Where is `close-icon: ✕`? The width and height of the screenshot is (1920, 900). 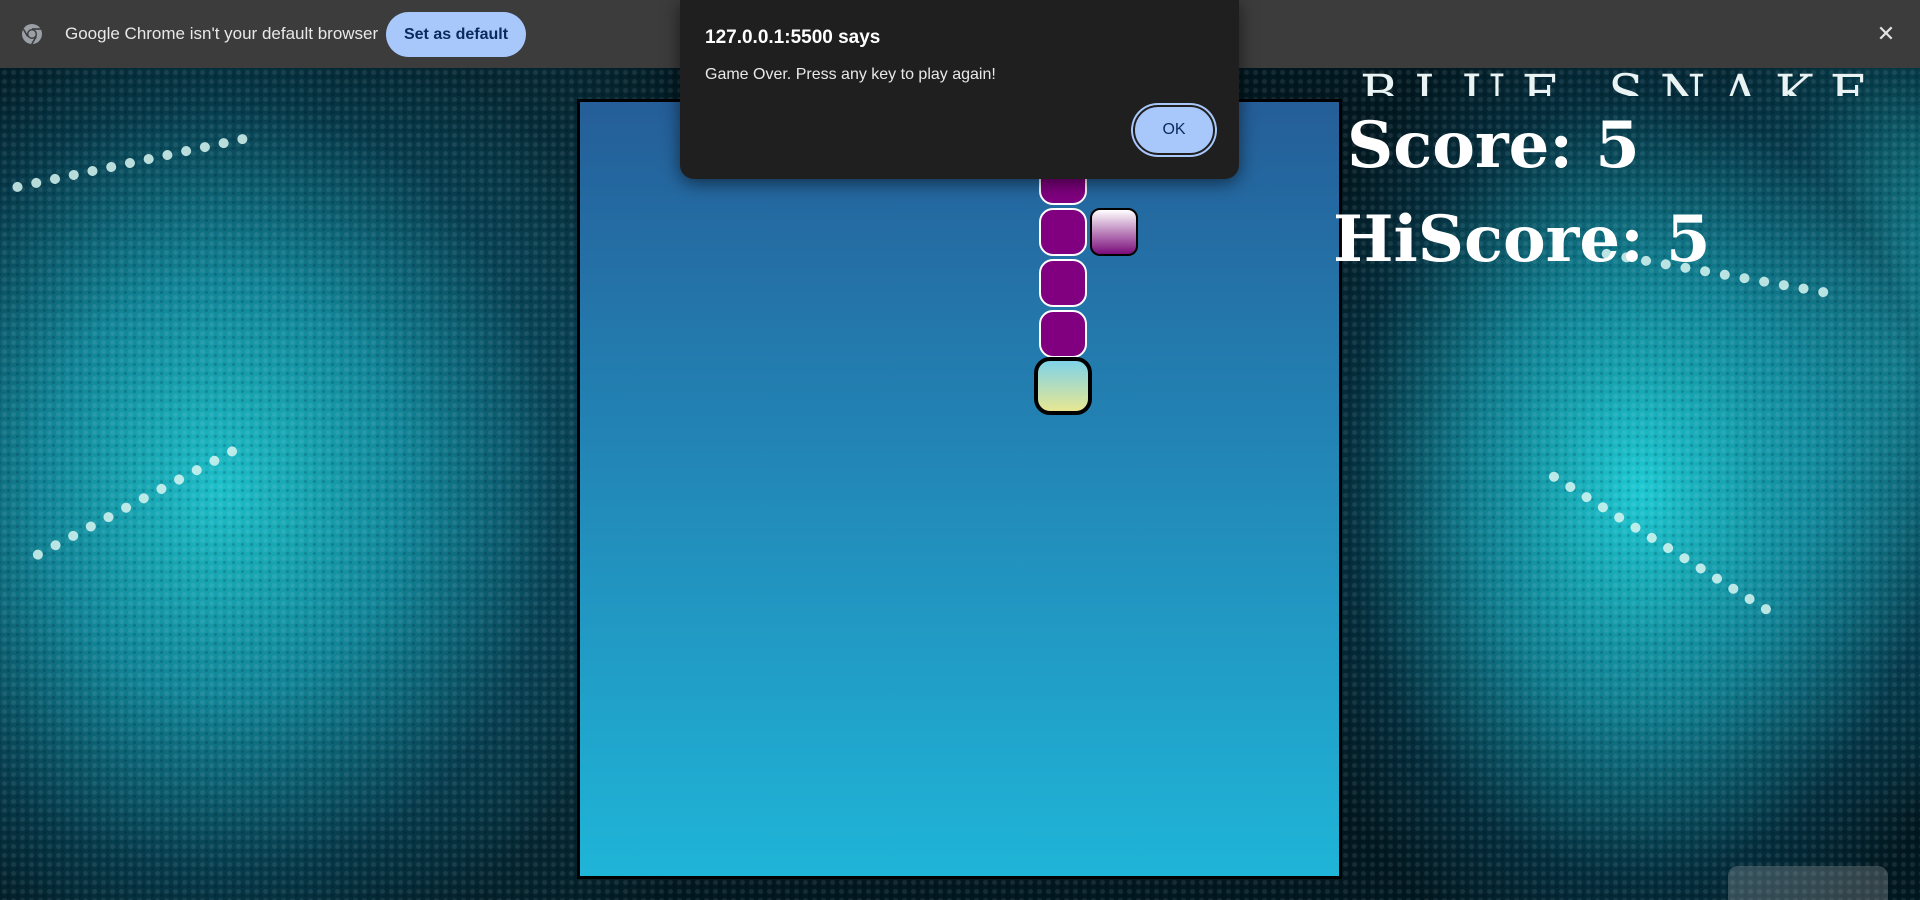 close-icon: ✕ is located at coordinates (1886, 34).